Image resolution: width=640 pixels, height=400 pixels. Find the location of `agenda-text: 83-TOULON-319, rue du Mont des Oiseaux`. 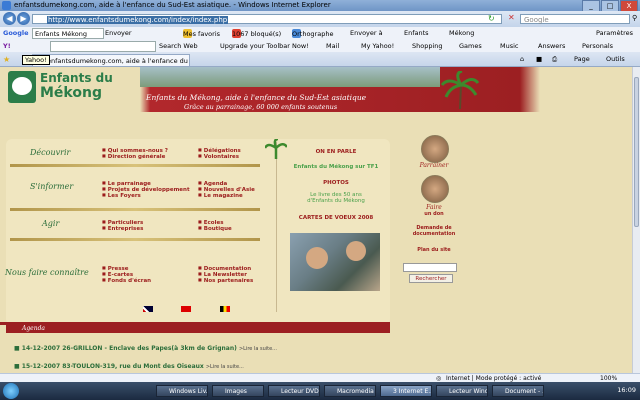

agenda-text: 83-TOULON-319, rue du Mont des Oiseaux is located at coordinates (133, 366).